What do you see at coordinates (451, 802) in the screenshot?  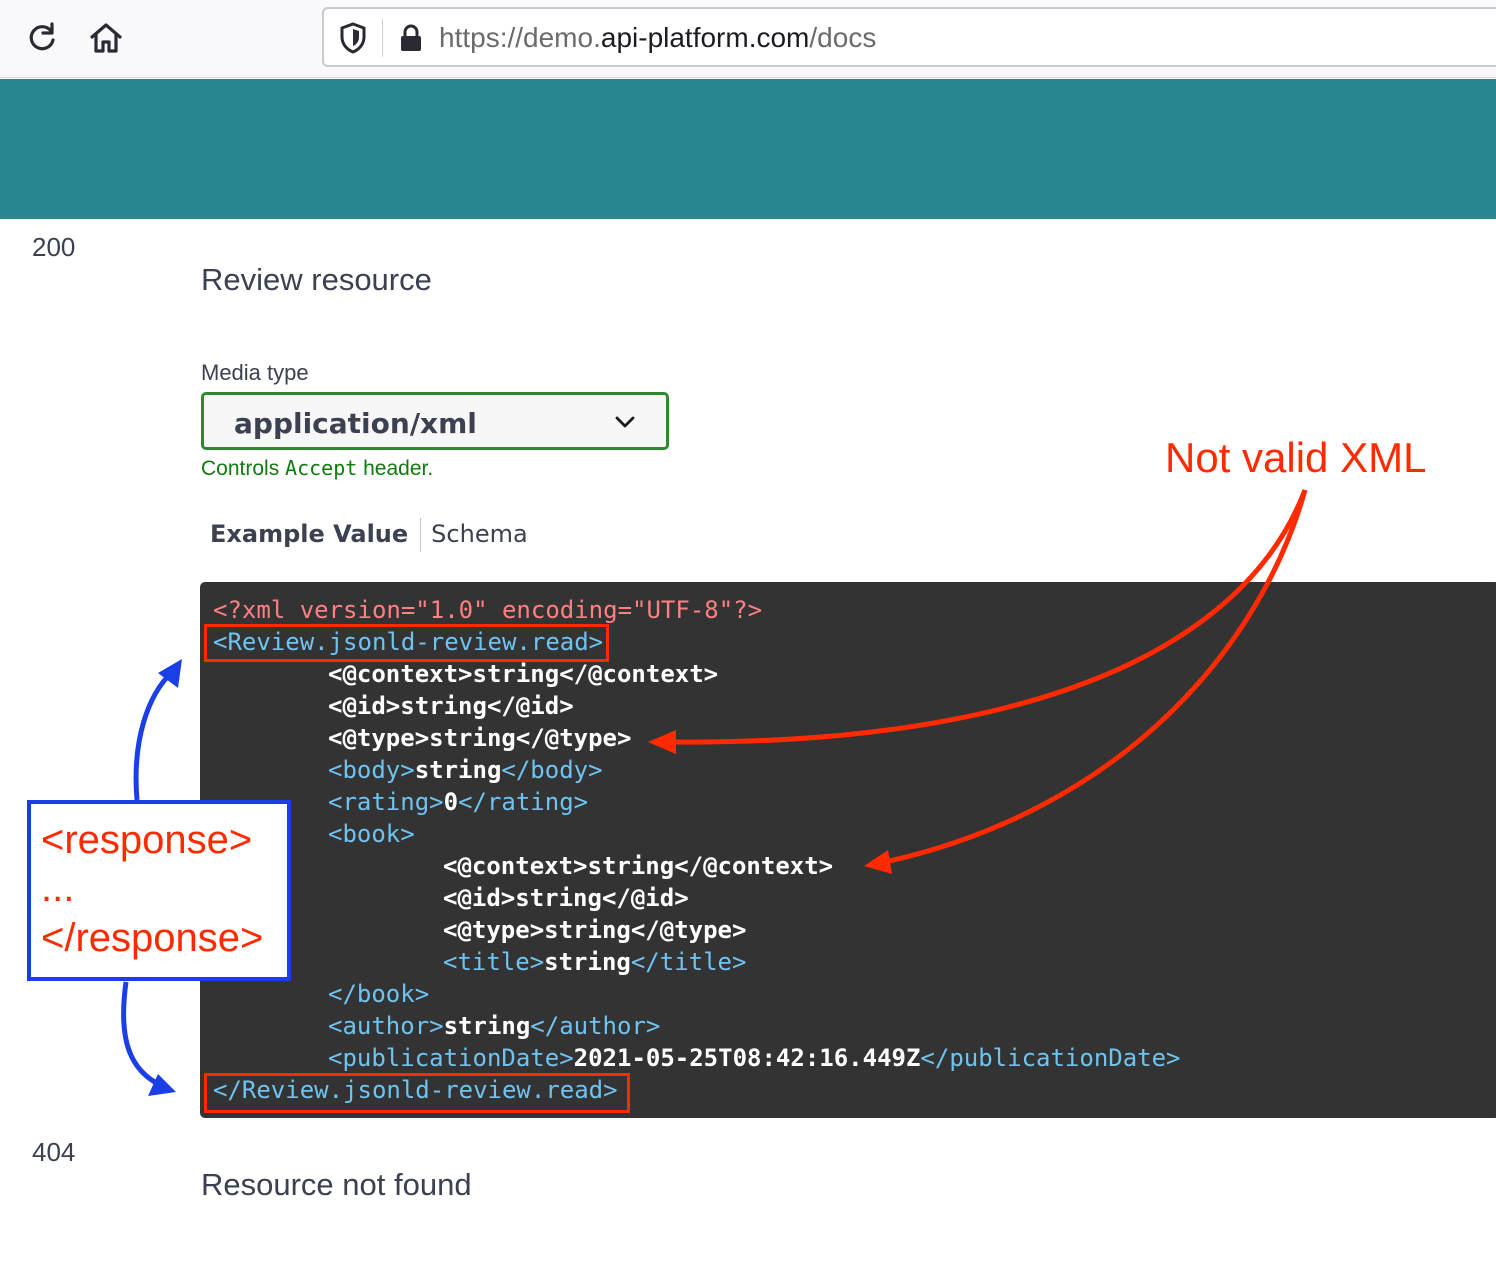 I see `code-token: 0` at bounding box center [451, 802].